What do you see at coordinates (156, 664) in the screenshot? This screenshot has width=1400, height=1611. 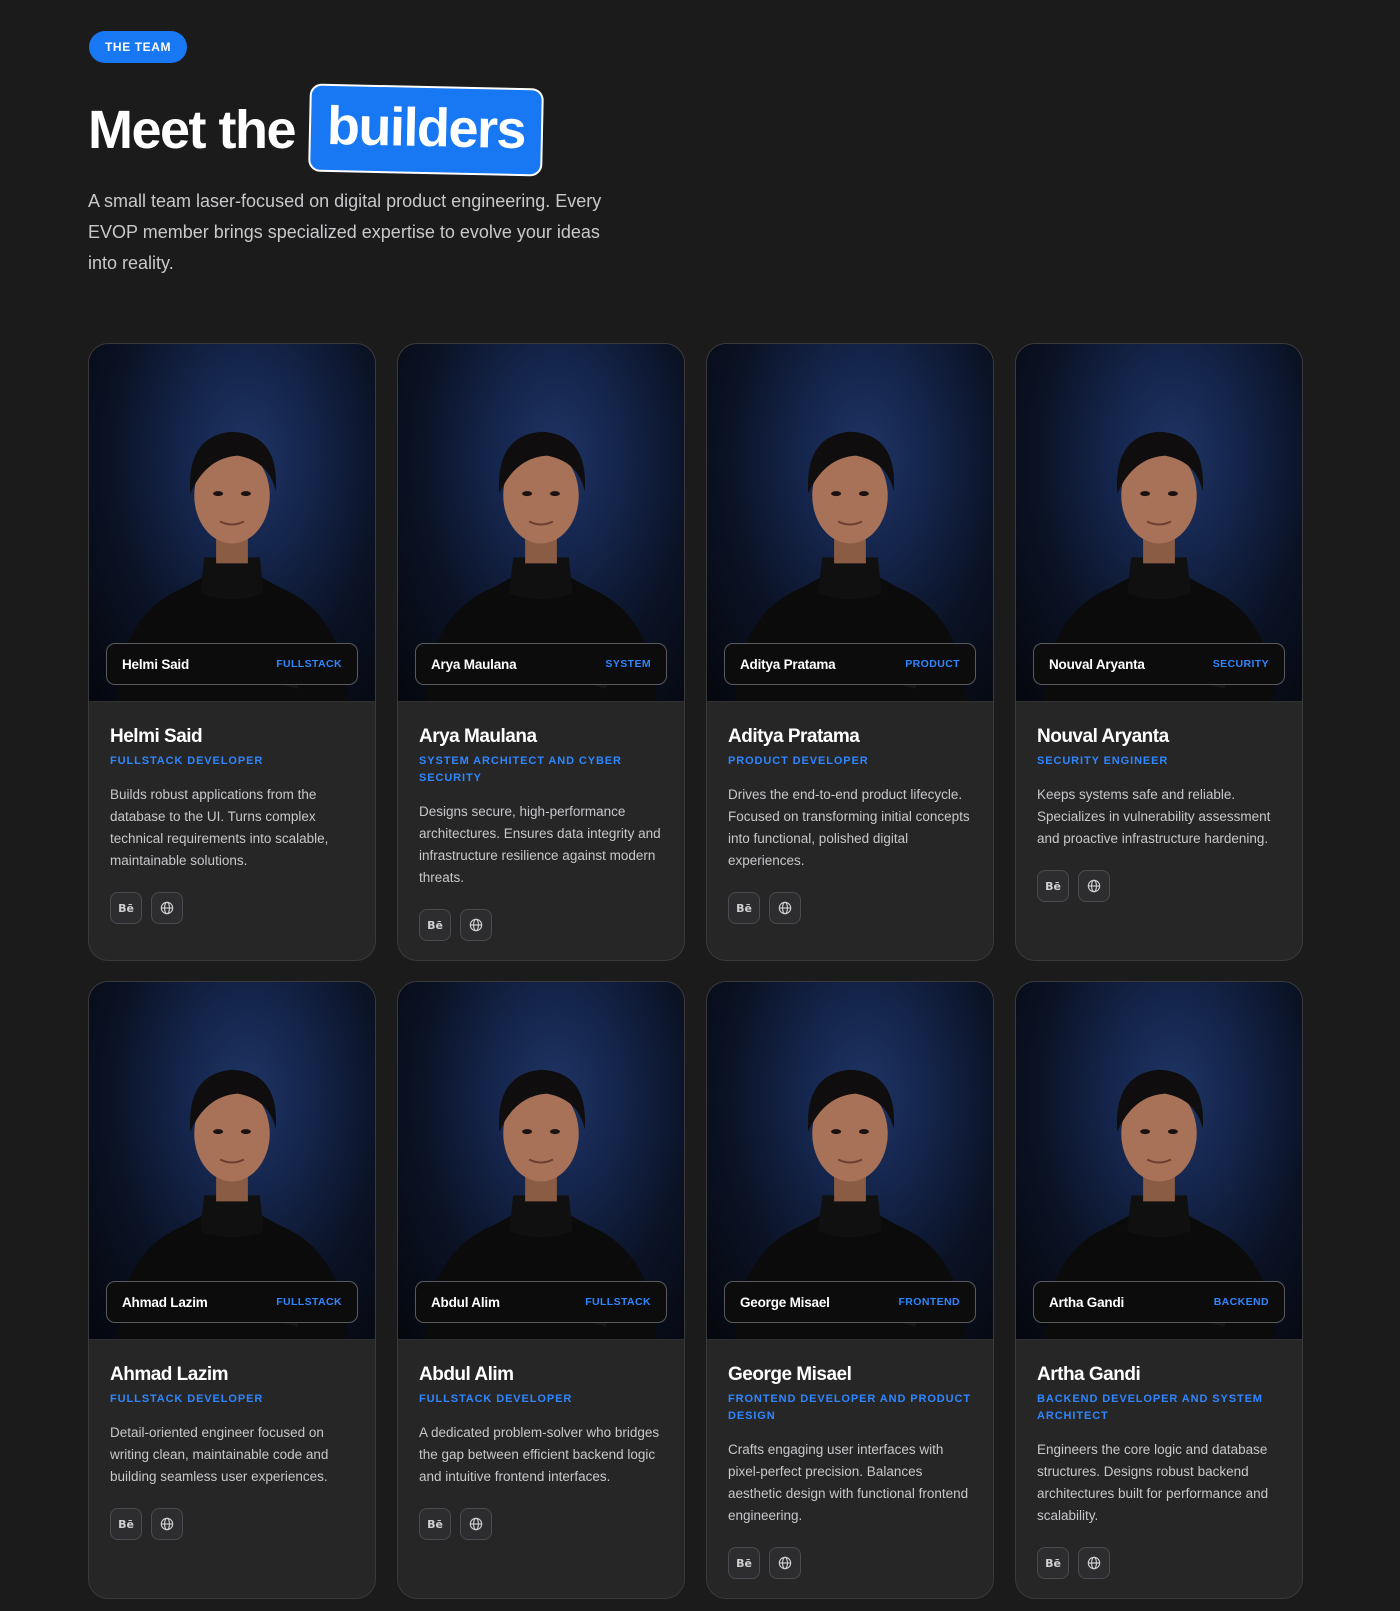 I see `photo-name: Helmi Said` at bounding box center [156, 664].